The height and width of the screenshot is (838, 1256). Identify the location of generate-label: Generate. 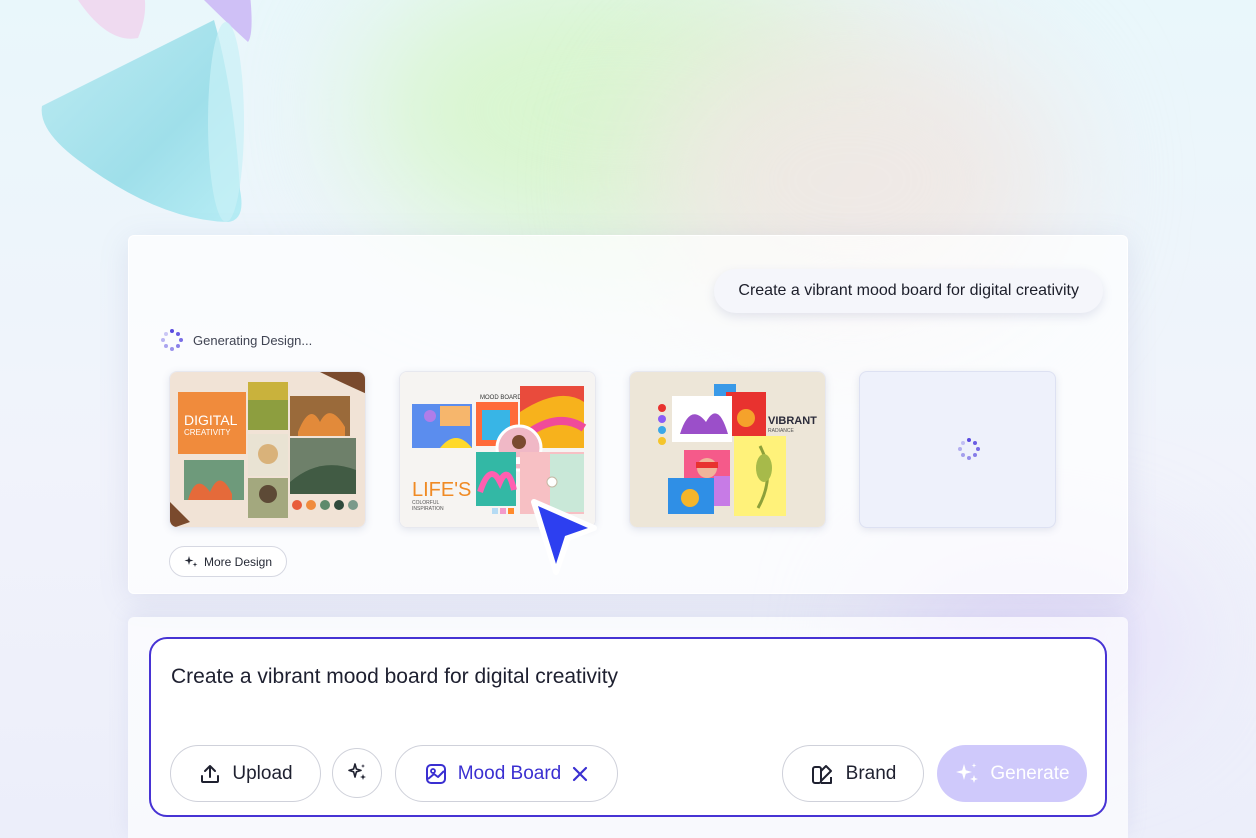
(1030, 773).